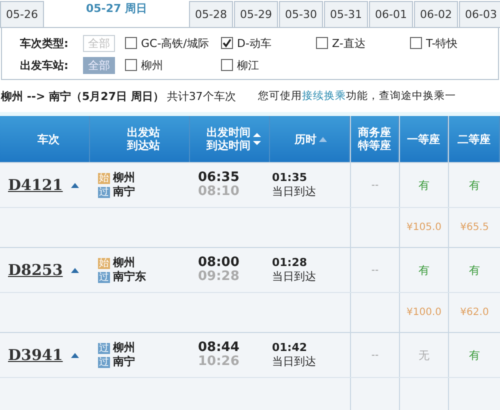 This screenshot has width=500, height=410. Describe the element at coordinates (129, 277) in the screenshot. I see `station-name: 南宁东` at that location.